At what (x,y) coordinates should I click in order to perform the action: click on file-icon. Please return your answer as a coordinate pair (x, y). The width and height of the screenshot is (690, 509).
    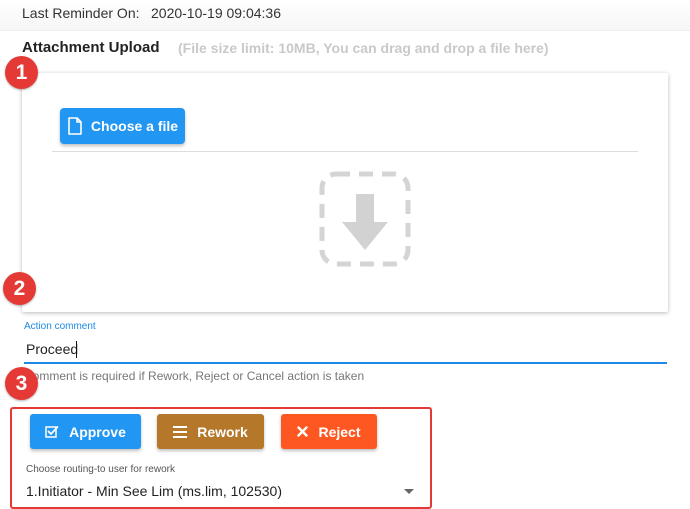
    Looking at the image, I should click on (75, 126).